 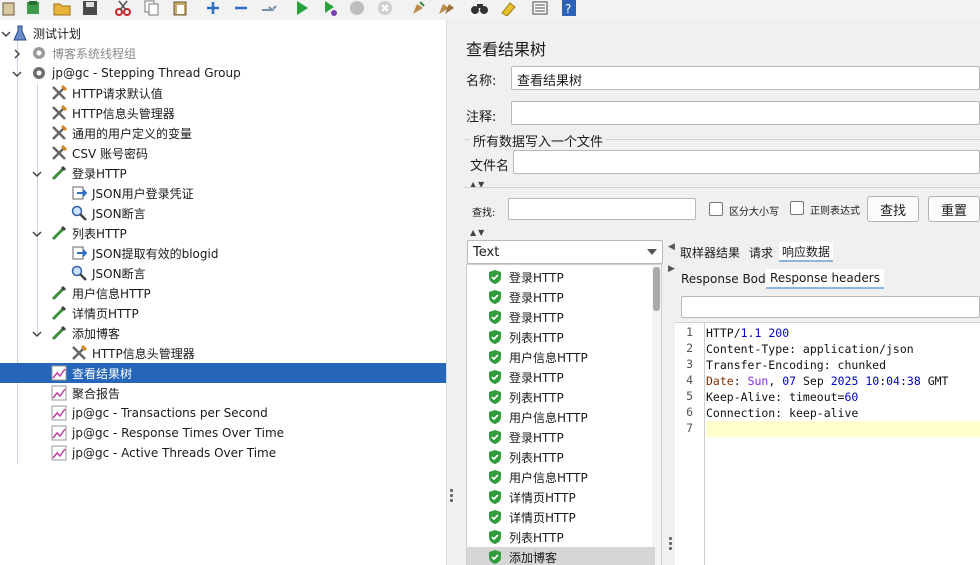 What do you see at coordinates (269, 8) in the screenshot?
I see `toggle-icon` at bounding box center [269, 8].